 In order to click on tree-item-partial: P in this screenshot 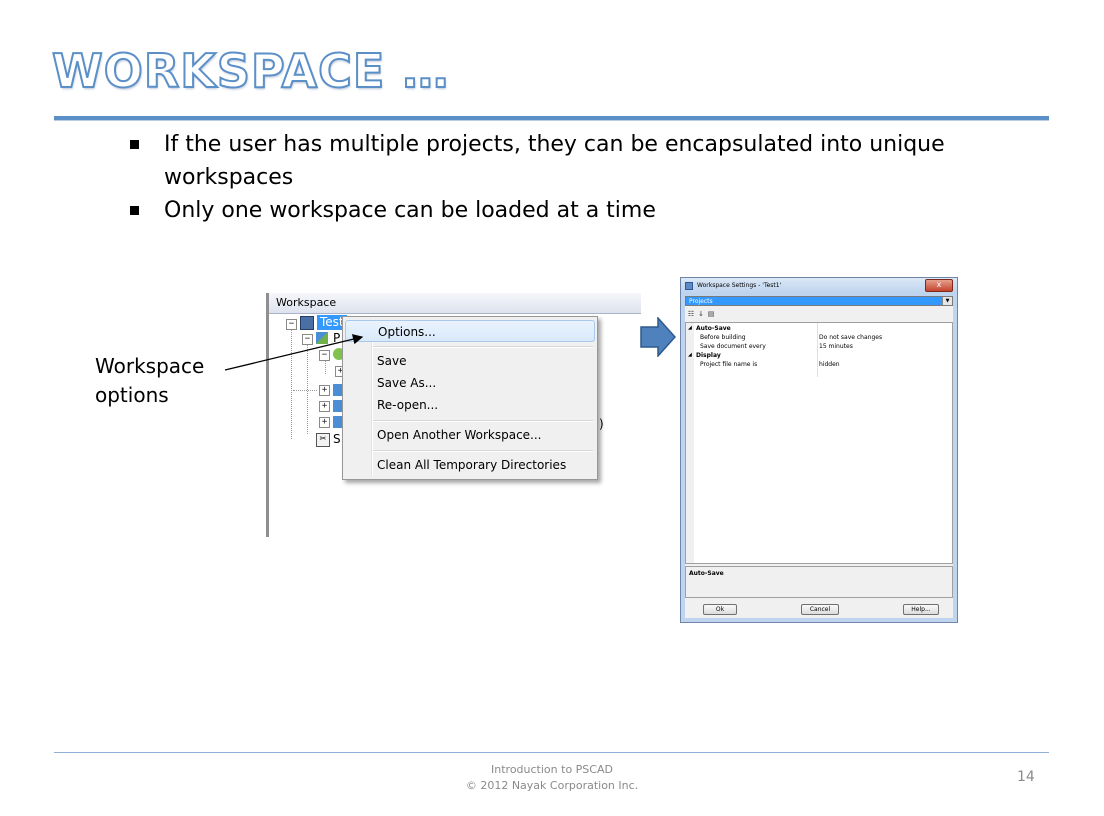, I will do `click(336, 338)`.